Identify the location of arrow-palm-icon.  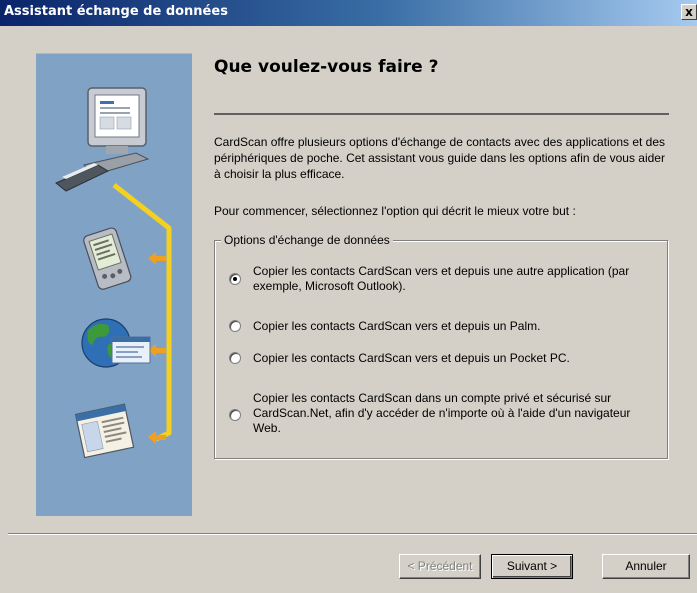
(157, 258).